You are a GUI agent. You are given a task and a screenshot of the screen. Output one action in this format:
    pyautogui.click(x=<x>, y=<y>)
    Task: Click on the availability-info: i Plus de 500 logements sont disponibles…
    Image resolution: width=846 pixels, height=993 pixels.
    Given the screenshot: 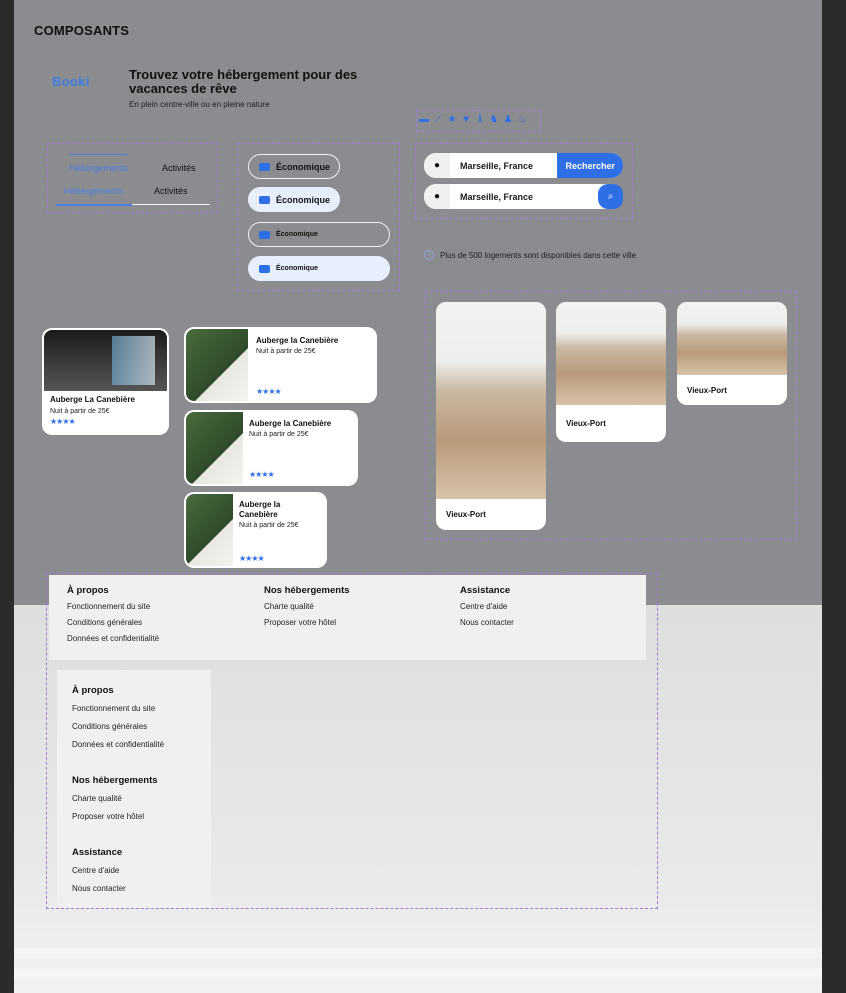 What is the action you would take?
    pyautogui.click(x=530, y=255)
    